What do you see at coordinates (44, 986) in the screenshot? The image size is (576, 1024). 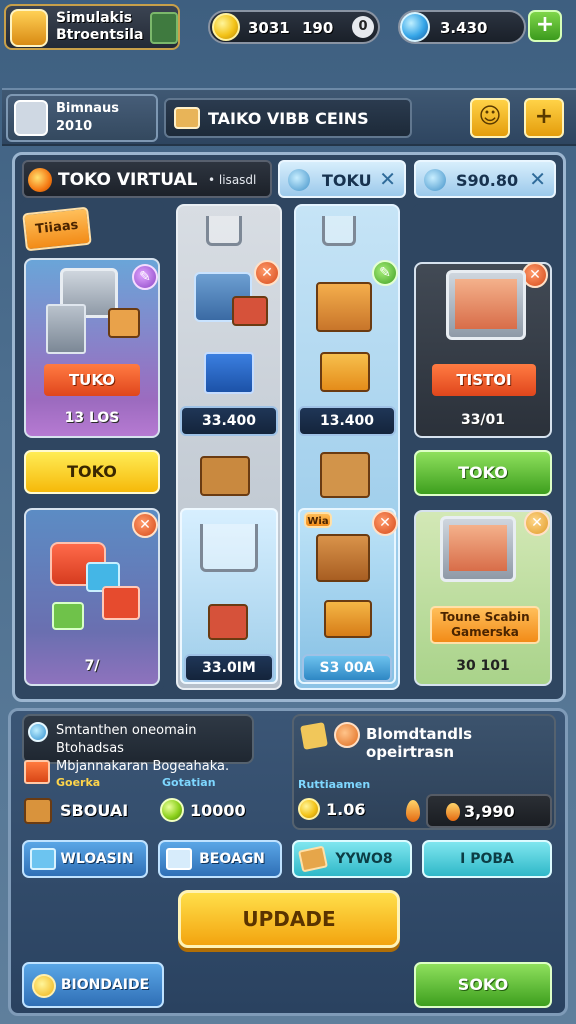 I see `search-icon` at bounding box center [44, 986].